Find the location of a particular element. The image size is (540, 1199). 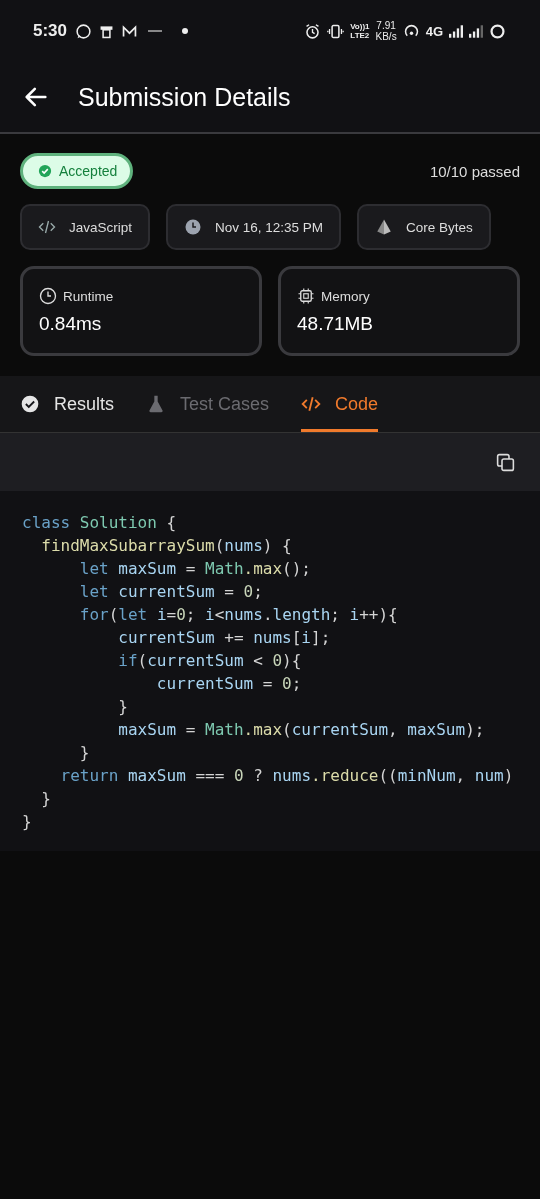

volte-label: Vo))1 is located at coordinates (360, 26).